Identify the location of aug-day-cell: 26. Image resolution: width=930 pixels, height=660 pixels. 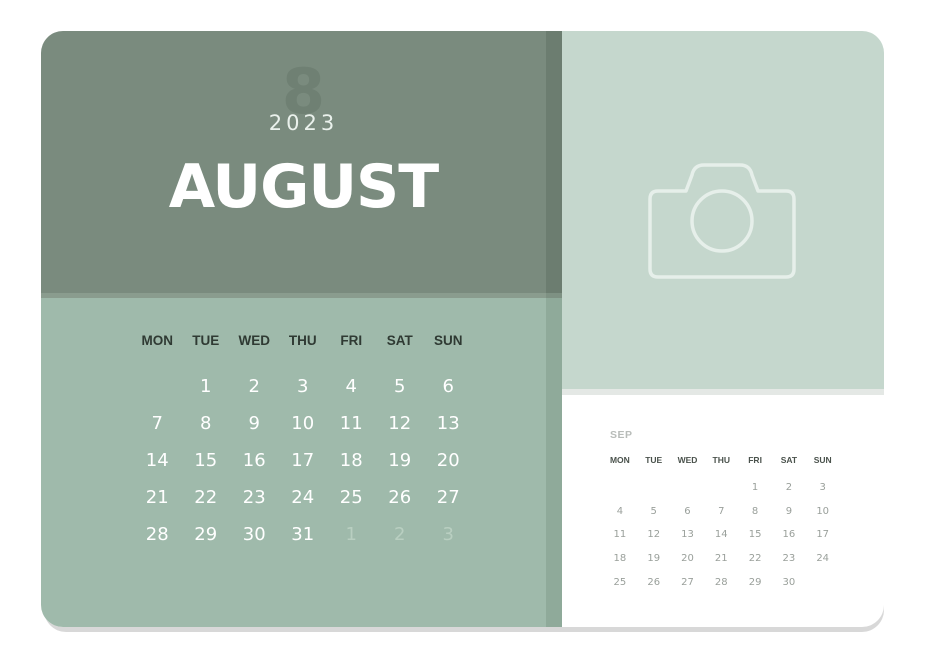
(400, 497).